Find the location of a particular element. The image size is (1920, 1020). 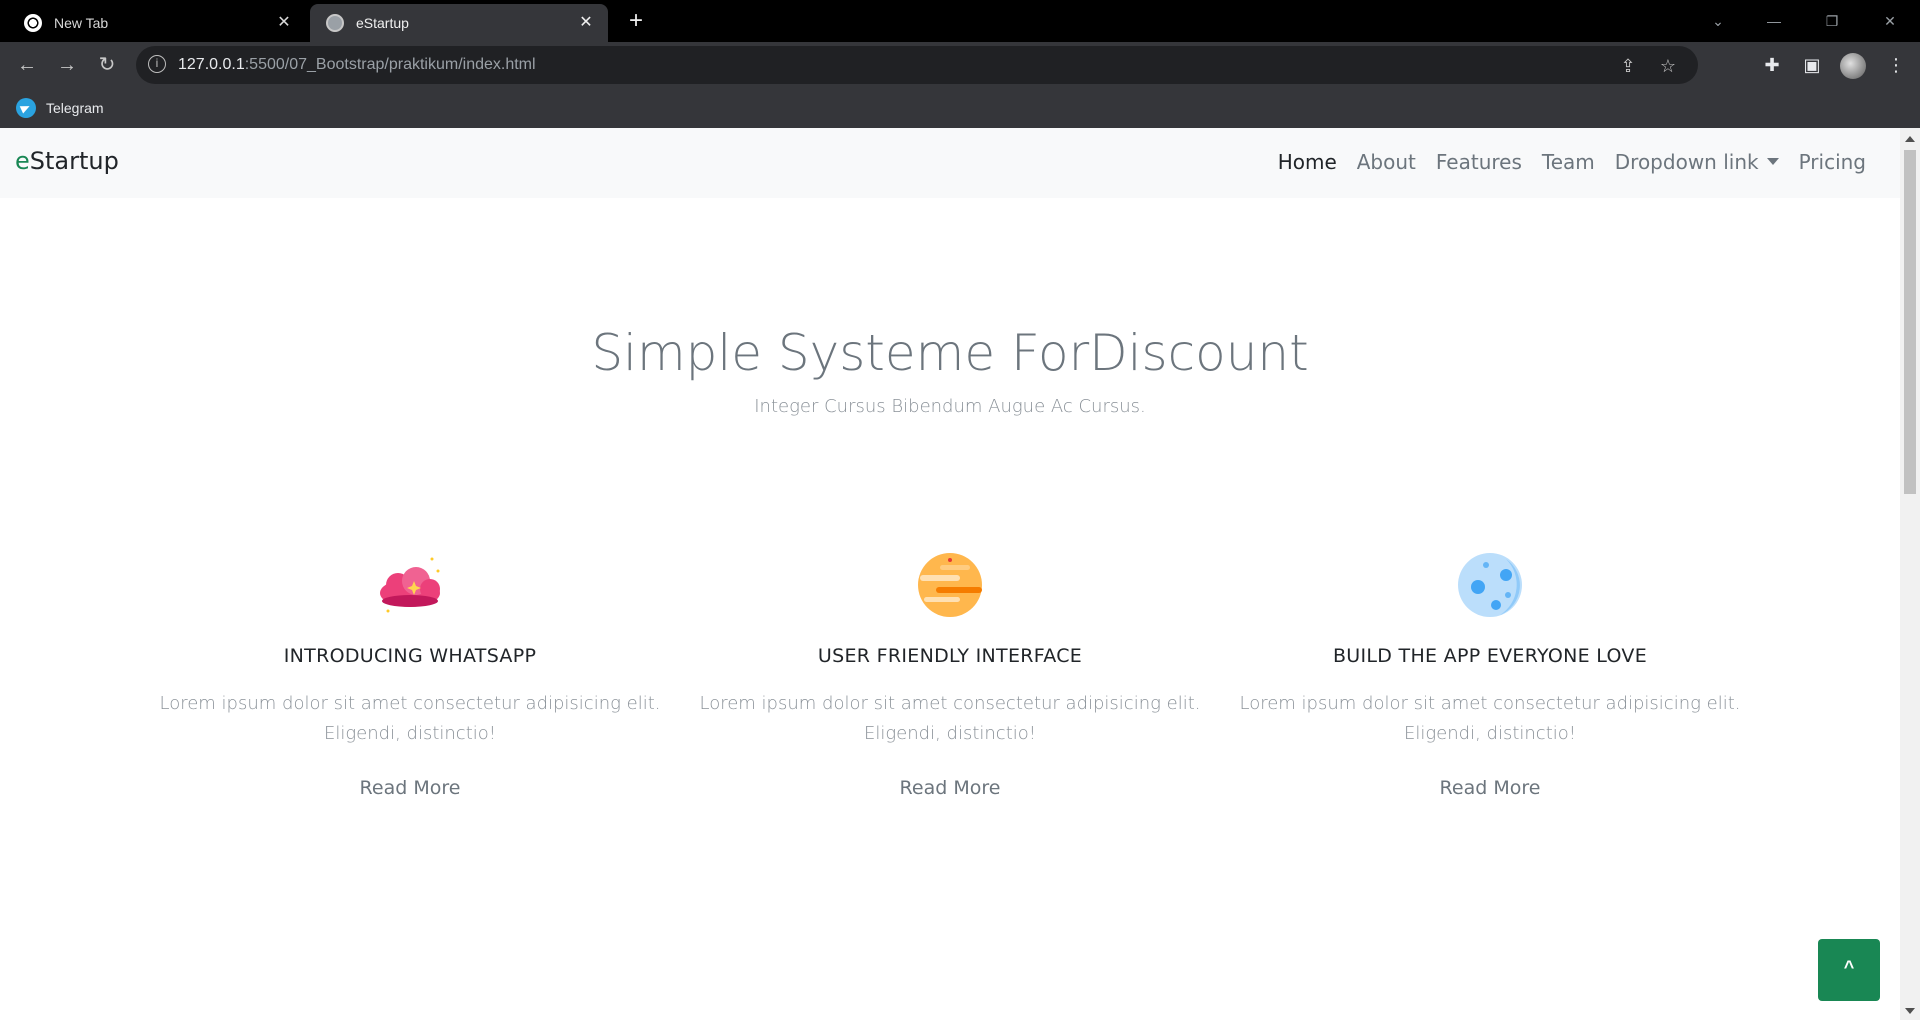

share-icon: ⇪ is located at coordinates (1628, 66).